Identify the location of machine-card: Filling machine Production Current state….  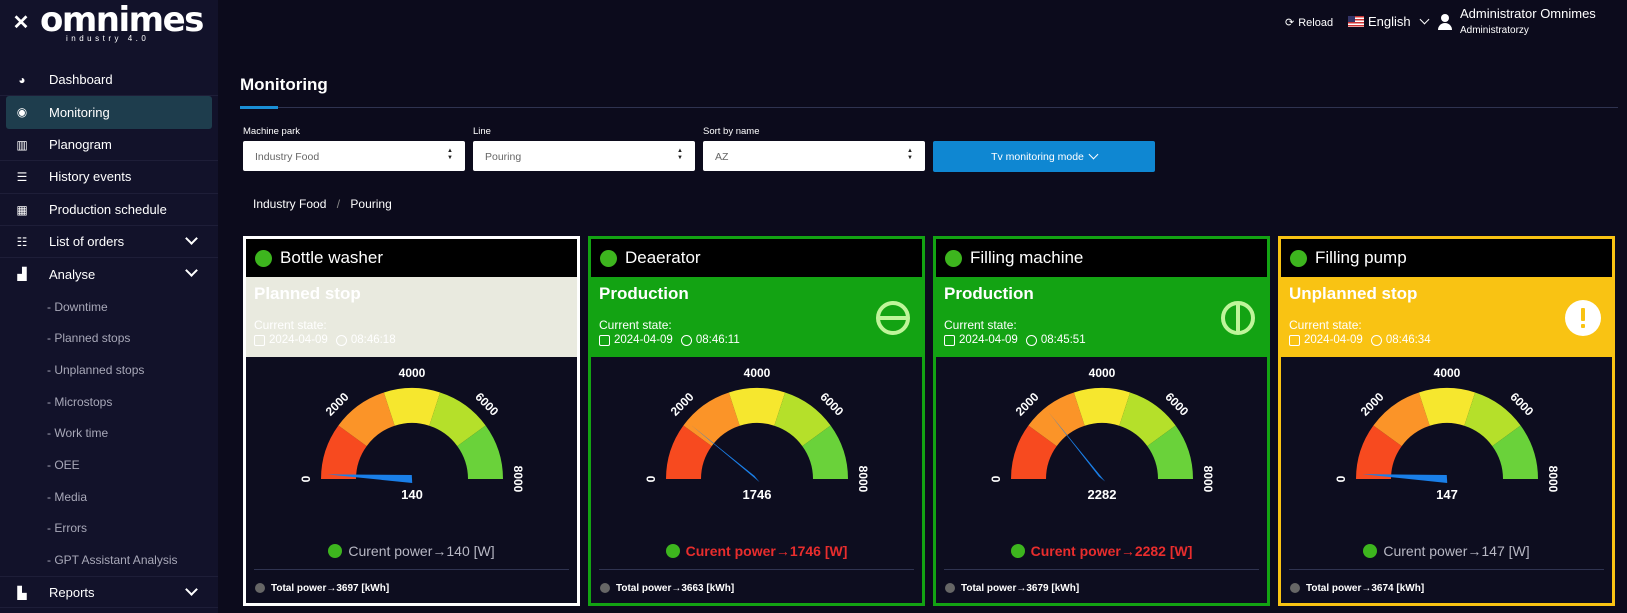
(1101, 421).